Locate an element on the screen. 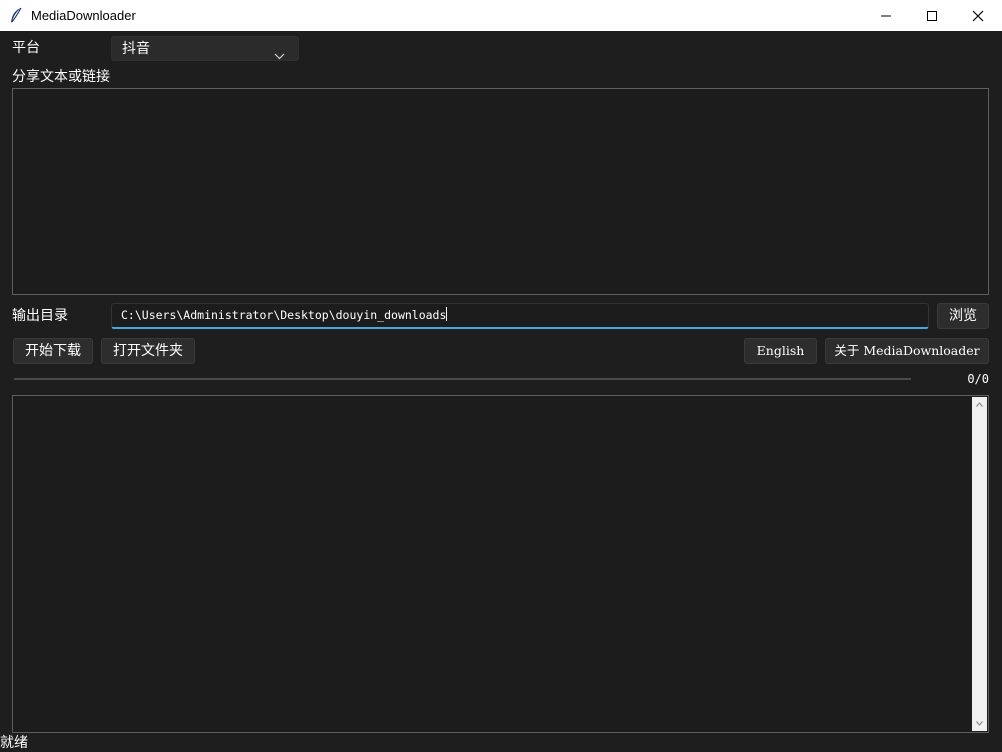 Image resolution: width=1002 pixels, height=752 pixels. maximize-button is located at coordinates (932, 15).